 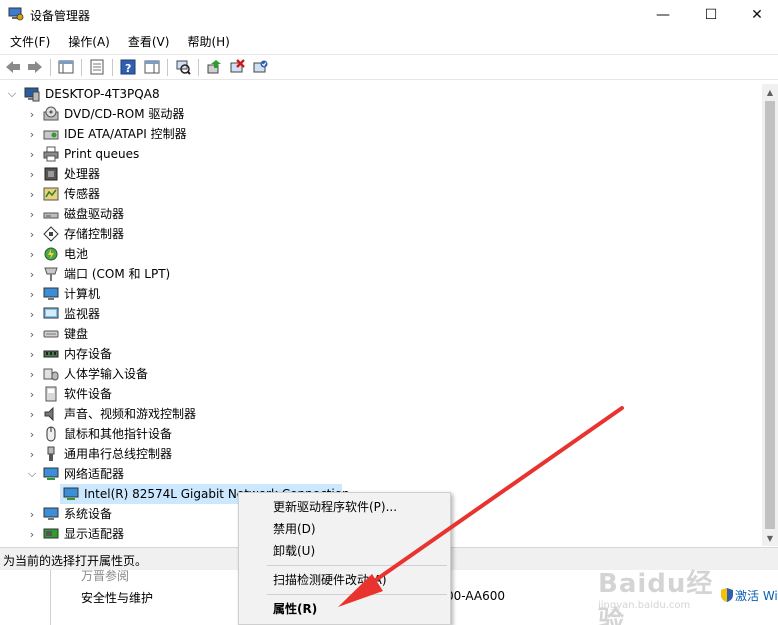 I want to click on back-button, so click(x=13, y=67).